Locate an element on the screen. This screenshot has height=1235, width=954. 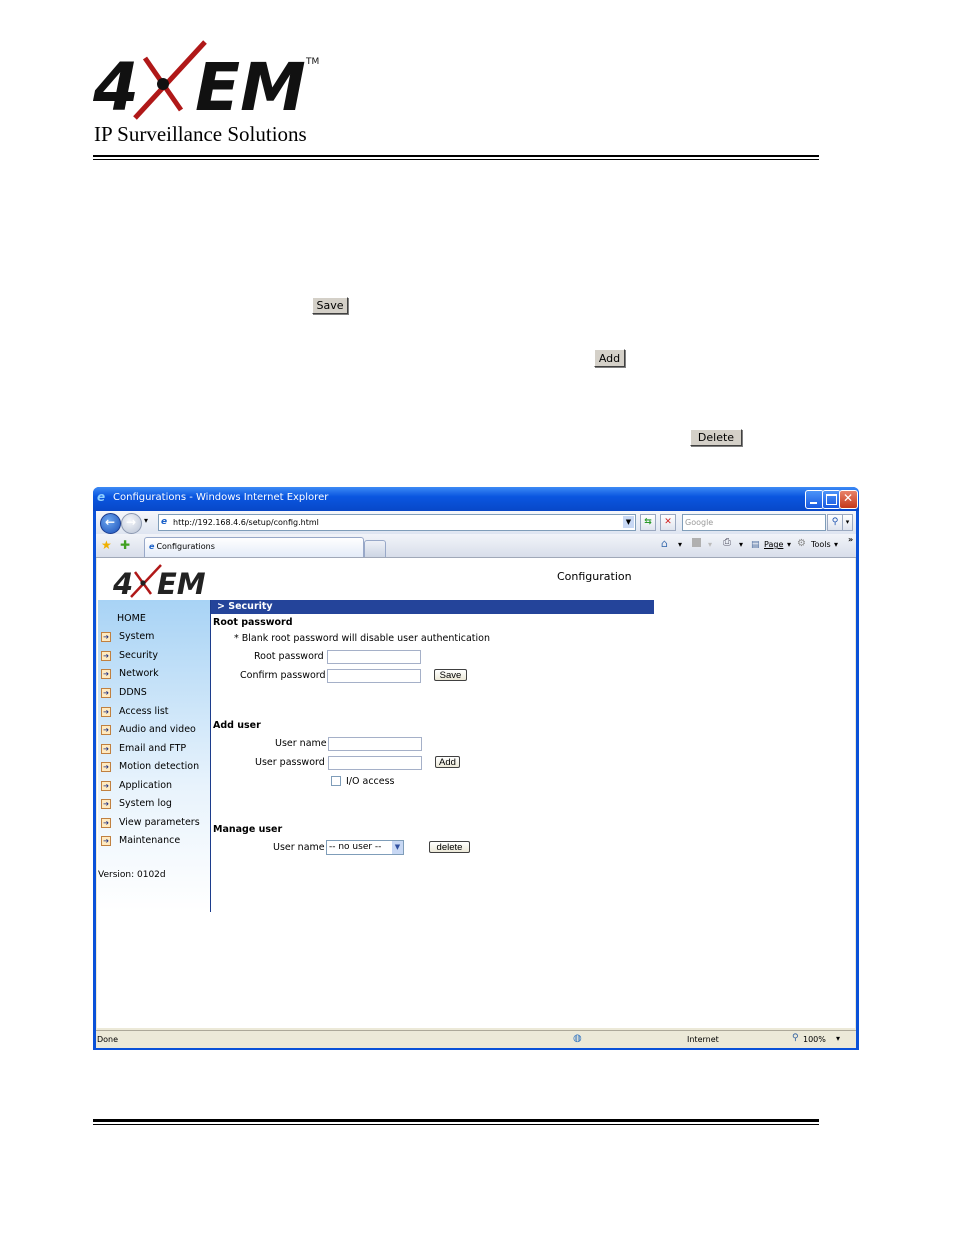
tab-label: Configurations is located at coordinates (185, 546).